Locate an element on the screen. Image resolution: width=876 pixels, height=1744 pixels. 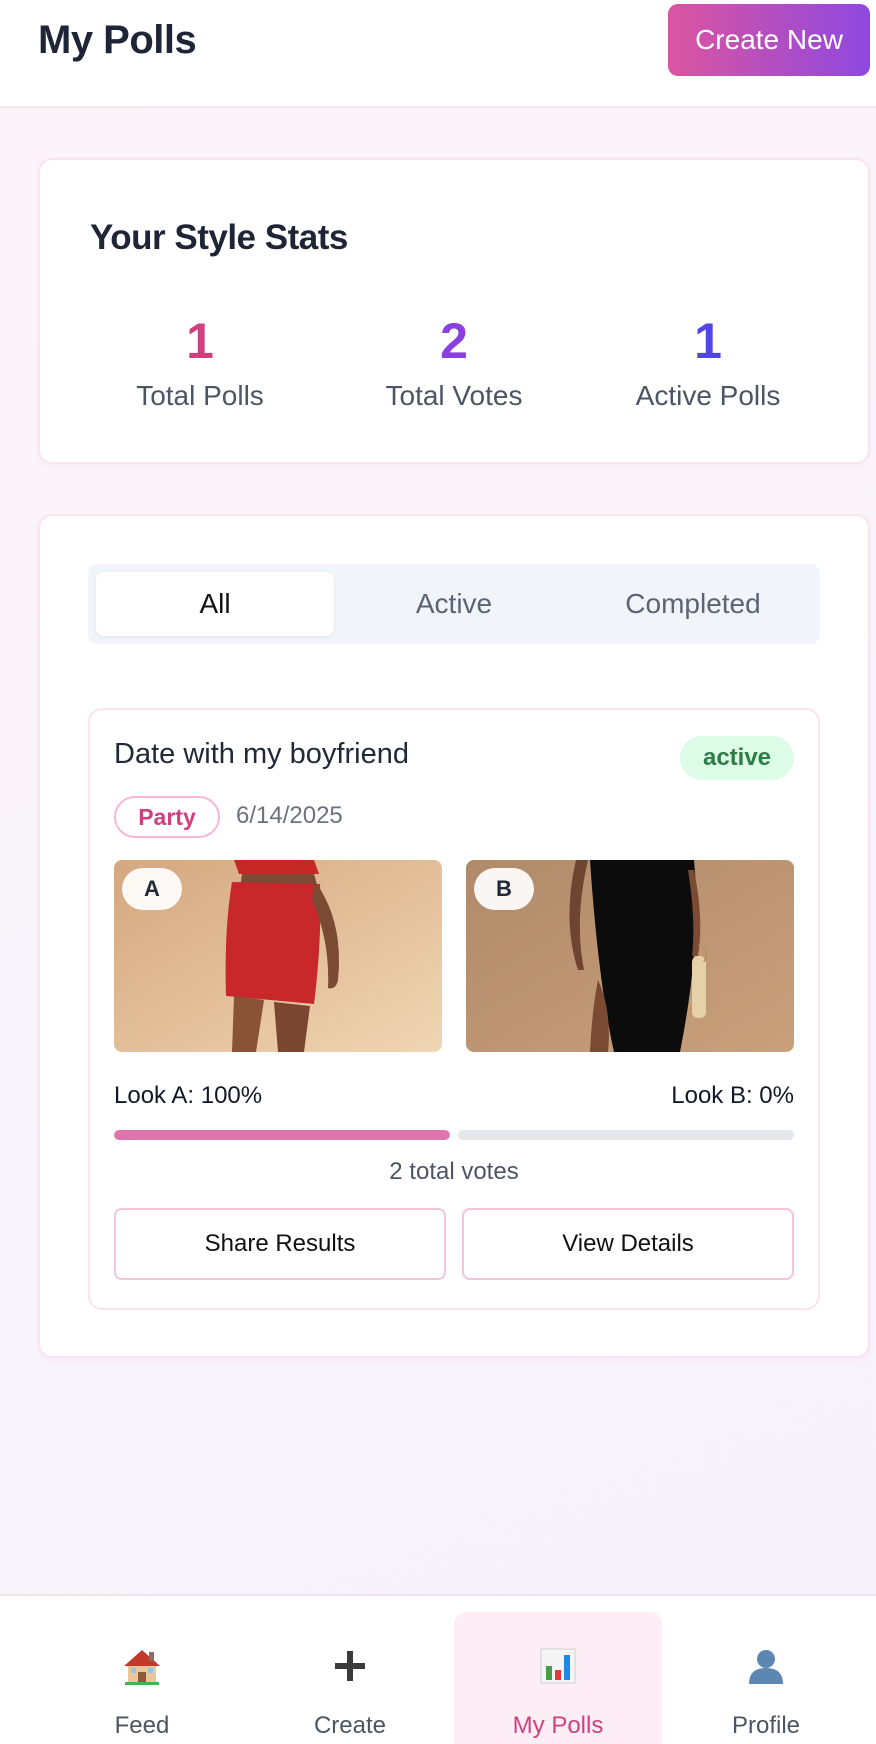
look-a-percent: Look A: 100% is located at coordinates (188, 1095).